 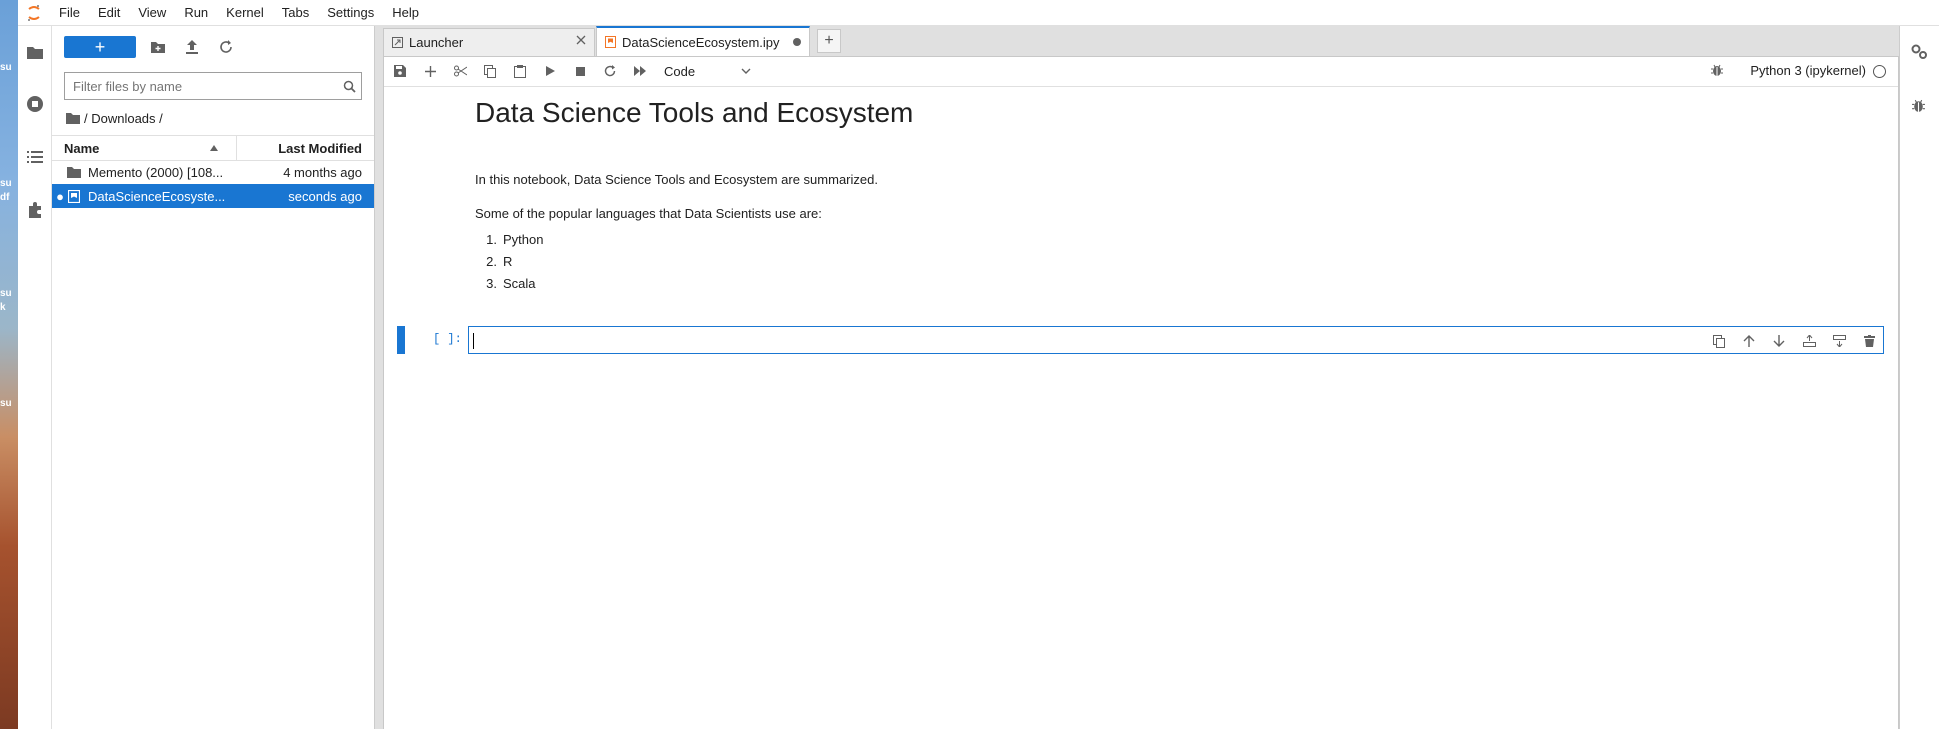 I want to click on restart-kernel-icon, so click(x=610, y=71).